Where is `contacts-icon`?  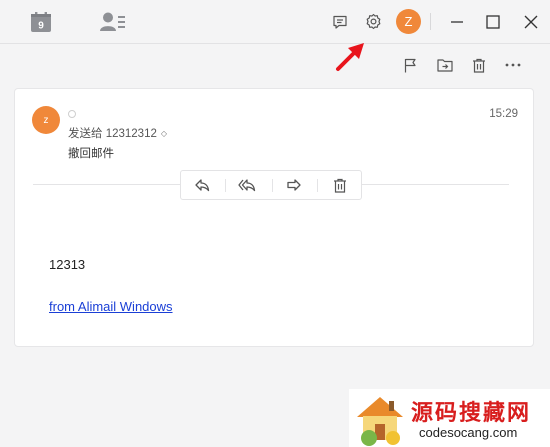
contacts-icon is located at coordinates (113, 22).